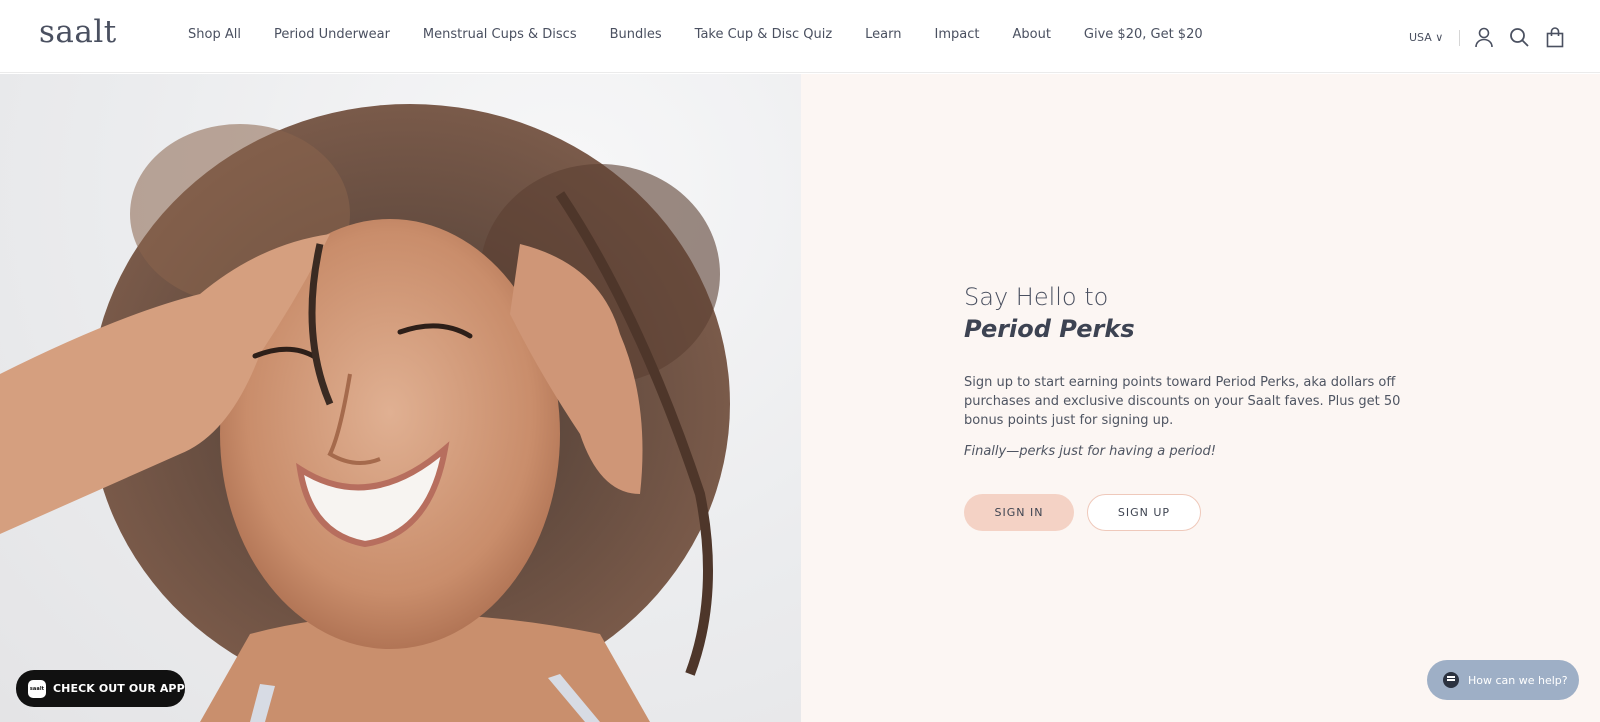 This screenshot has height=722, width=1600. I want to click on check-out-app-button: saalt CHECK OUT OUR APP, so click(100, 688).